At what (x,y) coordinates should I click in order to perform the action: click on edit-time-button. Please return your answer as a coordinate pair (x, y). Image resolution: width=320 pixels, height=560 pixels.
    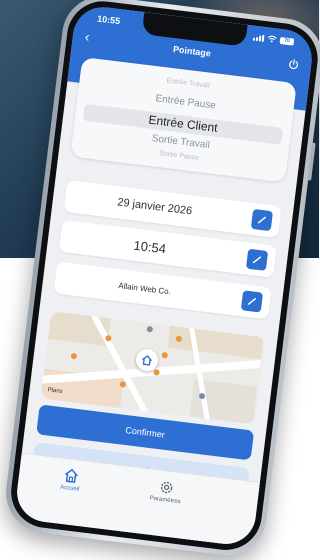
    Looking at the image, I should click on (257, 259).